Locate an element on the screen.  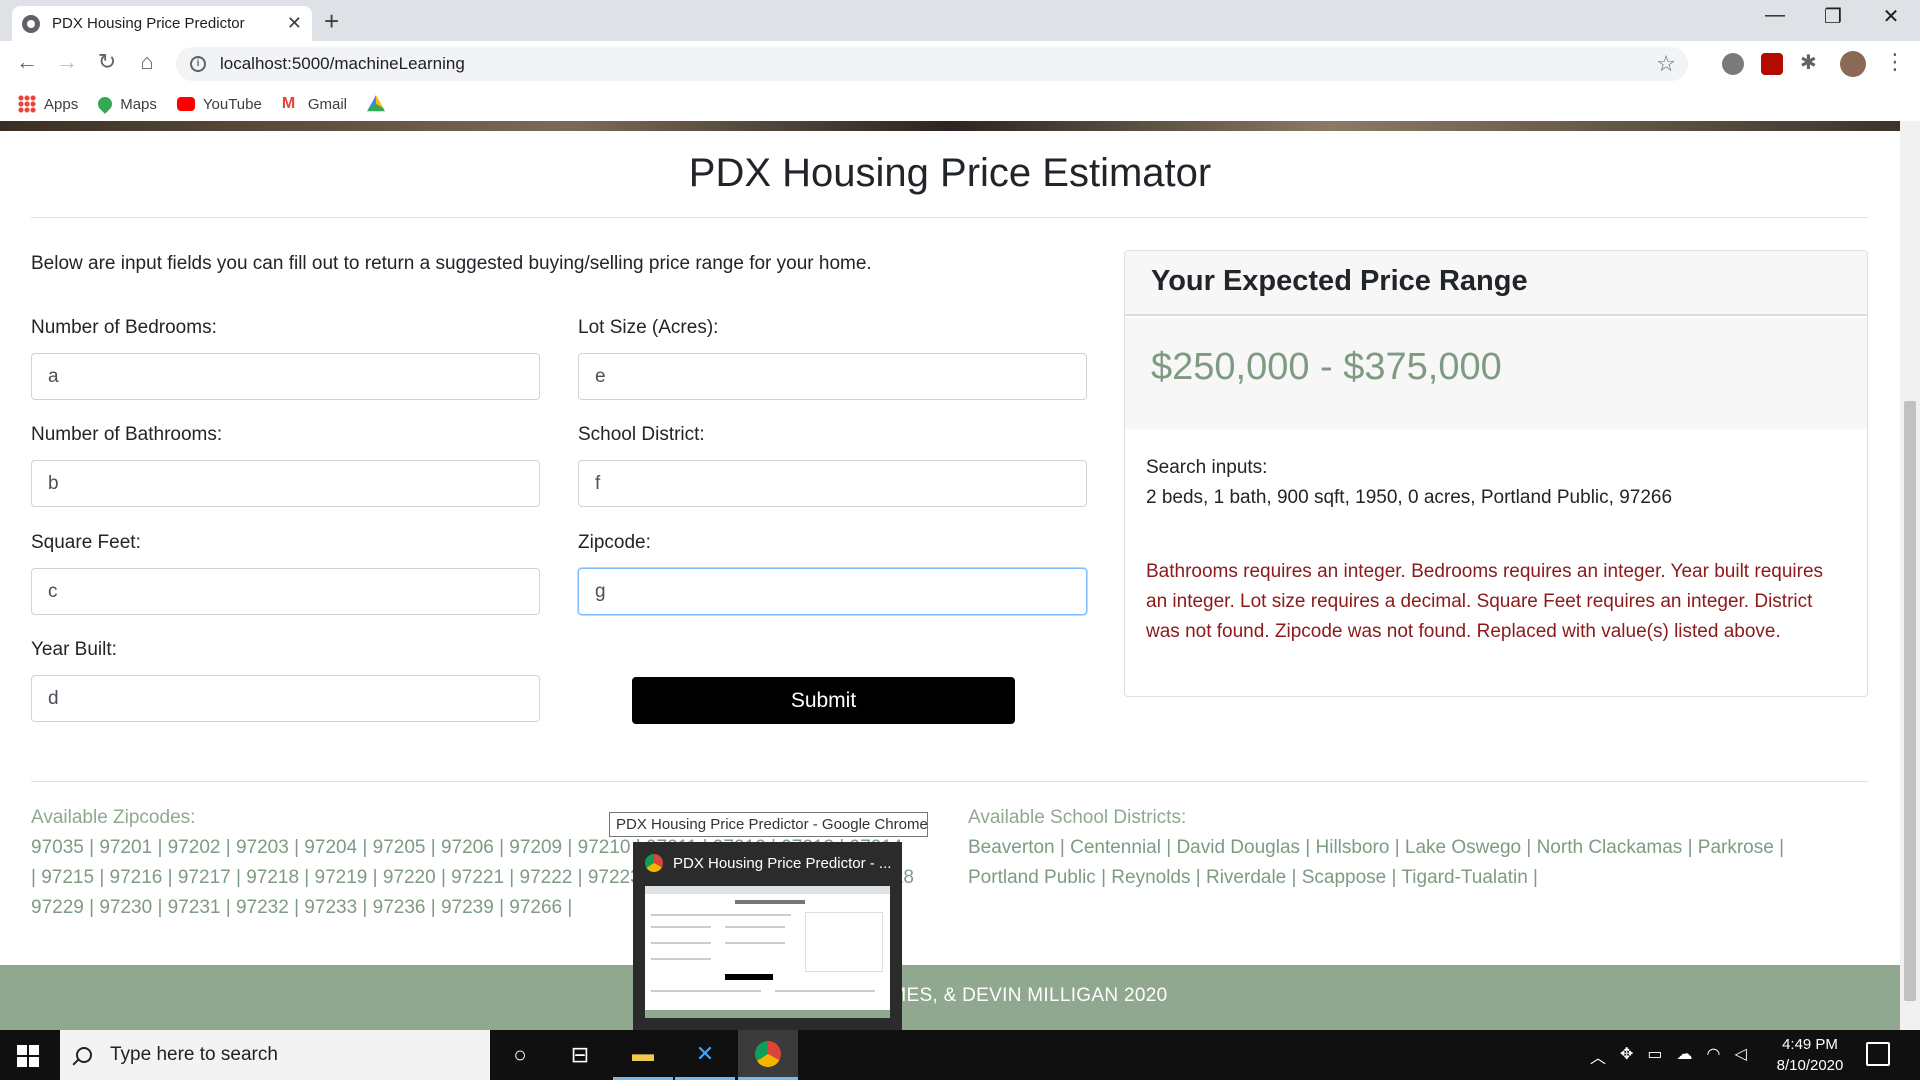
tab-close-icon: ✕ is located at coordinates (294, 23).